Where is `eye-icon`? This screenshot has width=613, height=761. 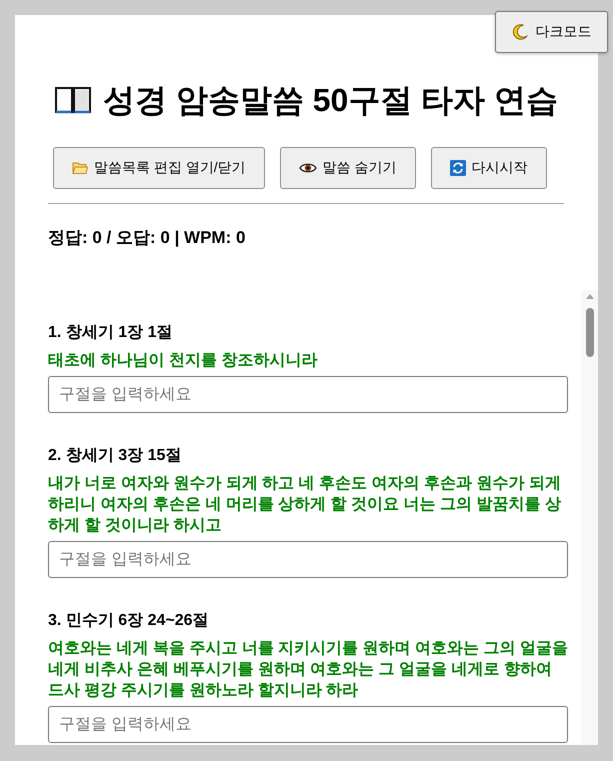 eye-icon is located at coordinates (307, 168).